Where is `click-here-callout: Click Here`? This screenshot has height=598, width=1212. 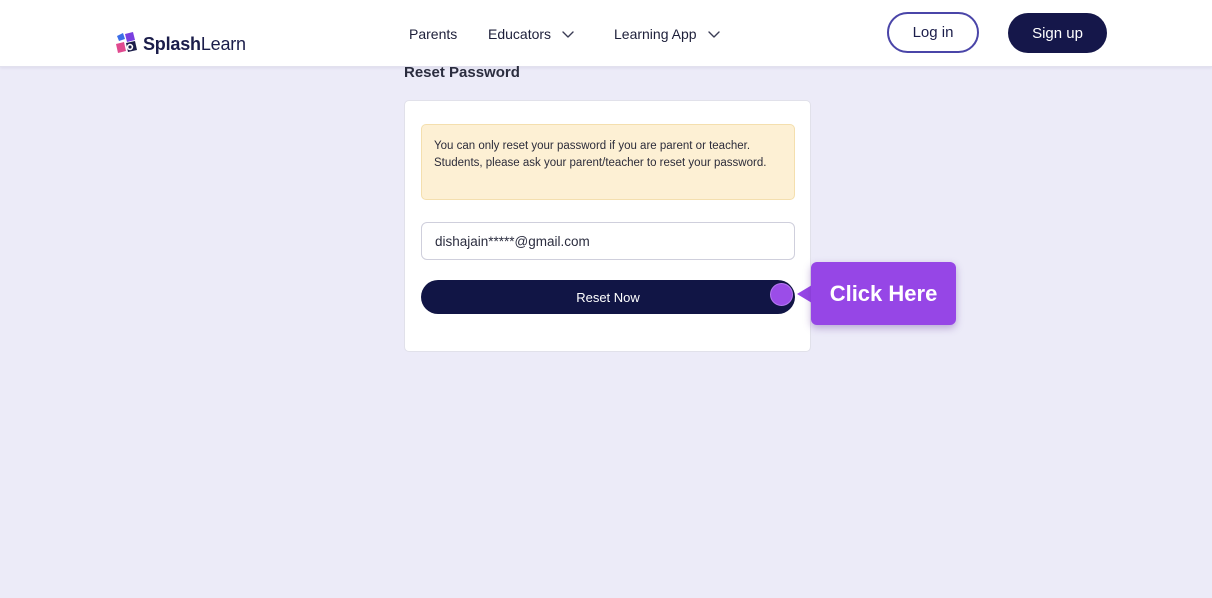
click-here-callout: Click Here is located at coordinates (883, 293).